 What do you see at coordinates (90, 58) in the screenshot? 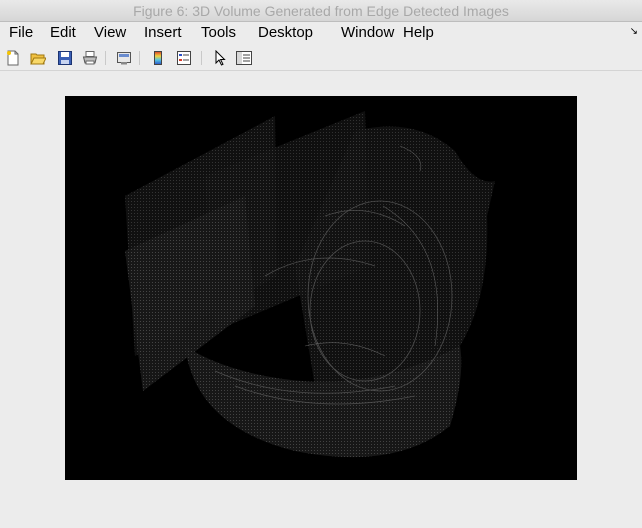
I see `print-icon` at bounding box center [90, 58].